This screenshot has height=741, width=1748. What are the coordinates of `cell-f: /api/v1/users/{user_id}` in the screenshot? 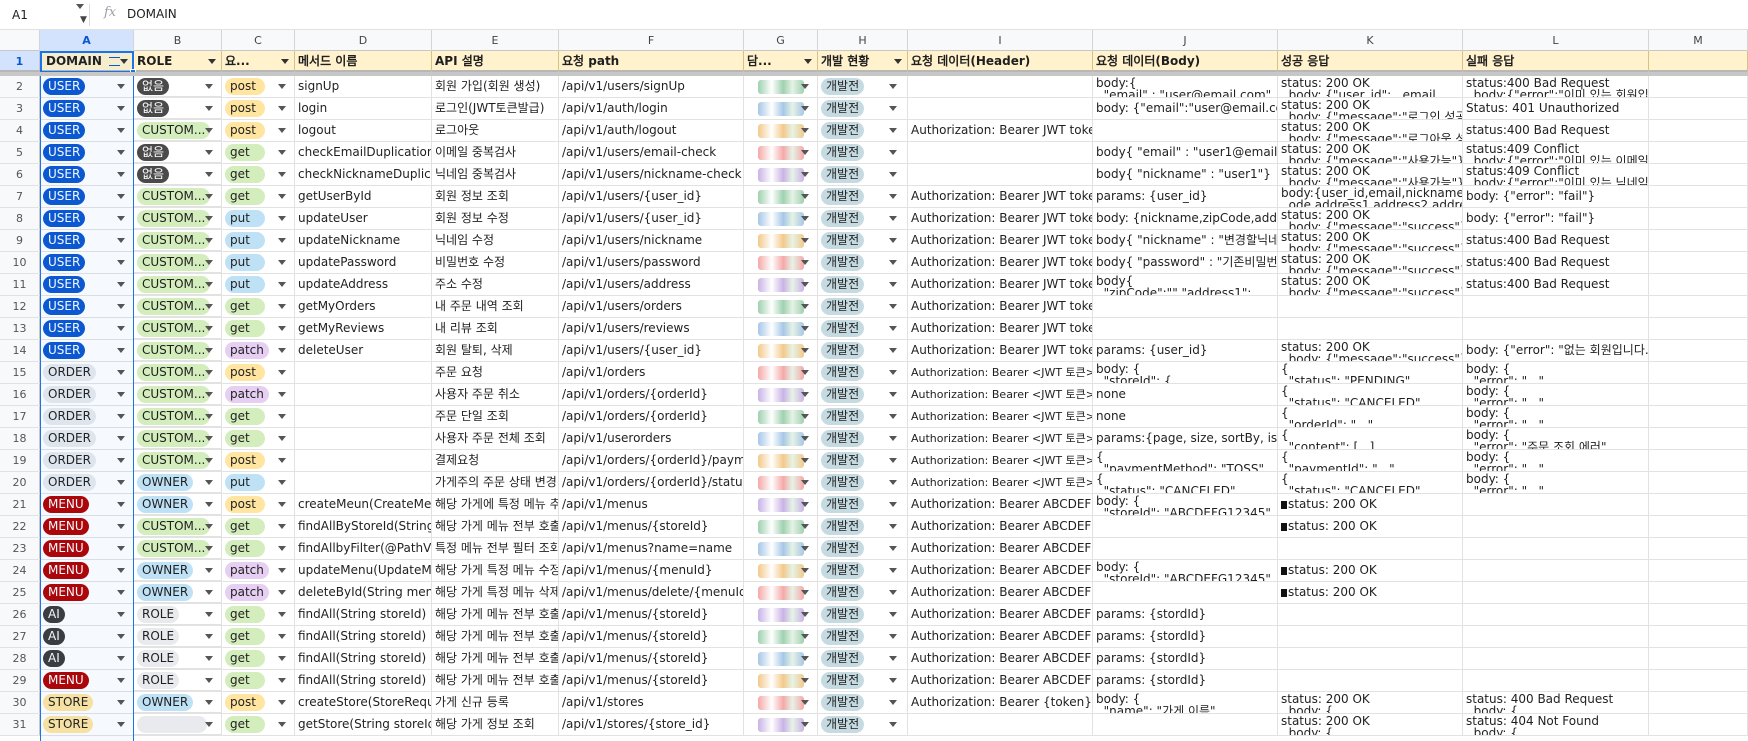 It's located at (651, 350).